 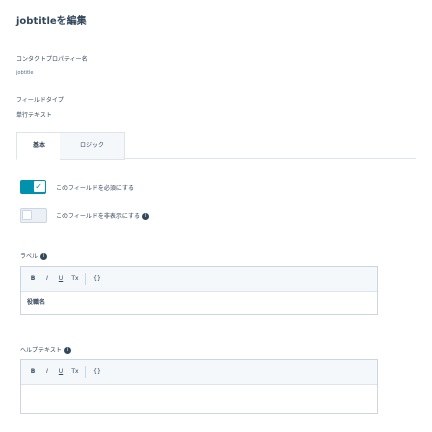 I want to click on required-toggle: ✓, so click(x=33, y=187).